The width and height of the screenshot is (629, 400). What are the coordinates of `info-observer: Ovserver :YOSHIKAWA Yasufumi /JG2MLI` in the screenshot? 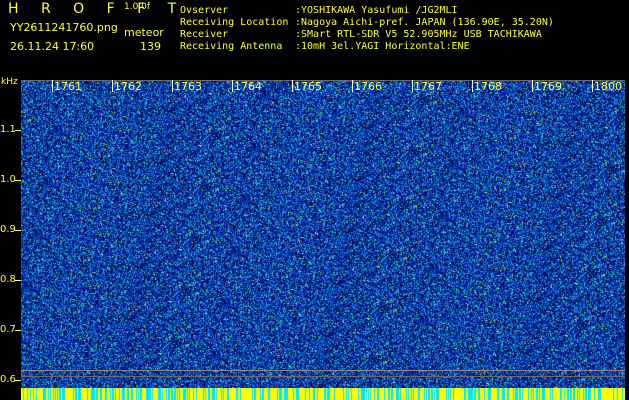 It's located at (319, 11).